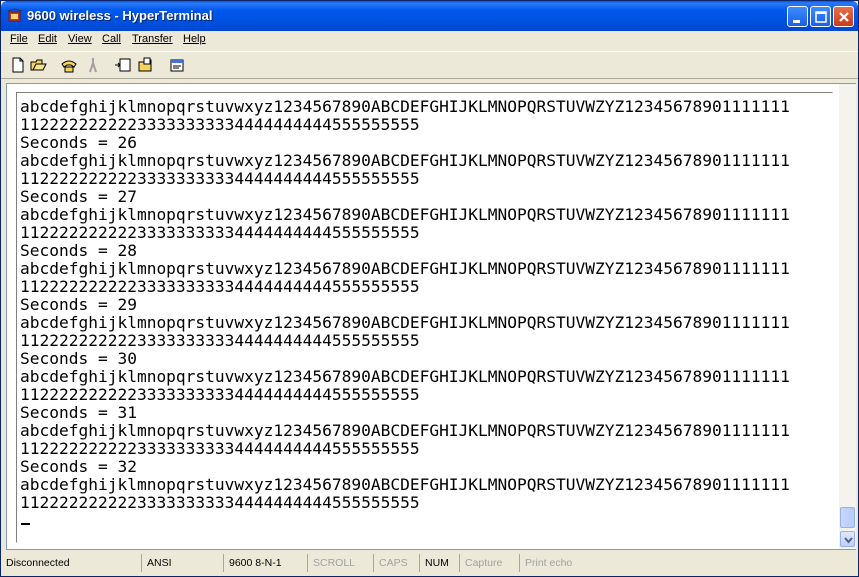 This screenshot has height=577, width=859. I want to click on maximize-icon, so click(821, 17).